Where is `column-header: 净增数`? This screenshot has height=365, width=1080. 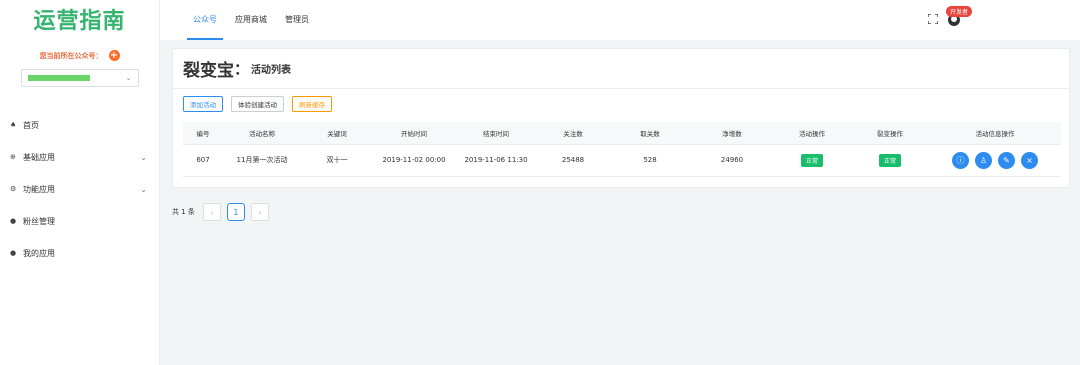
column-header: 净增数 is located at coordinates (732, 133).